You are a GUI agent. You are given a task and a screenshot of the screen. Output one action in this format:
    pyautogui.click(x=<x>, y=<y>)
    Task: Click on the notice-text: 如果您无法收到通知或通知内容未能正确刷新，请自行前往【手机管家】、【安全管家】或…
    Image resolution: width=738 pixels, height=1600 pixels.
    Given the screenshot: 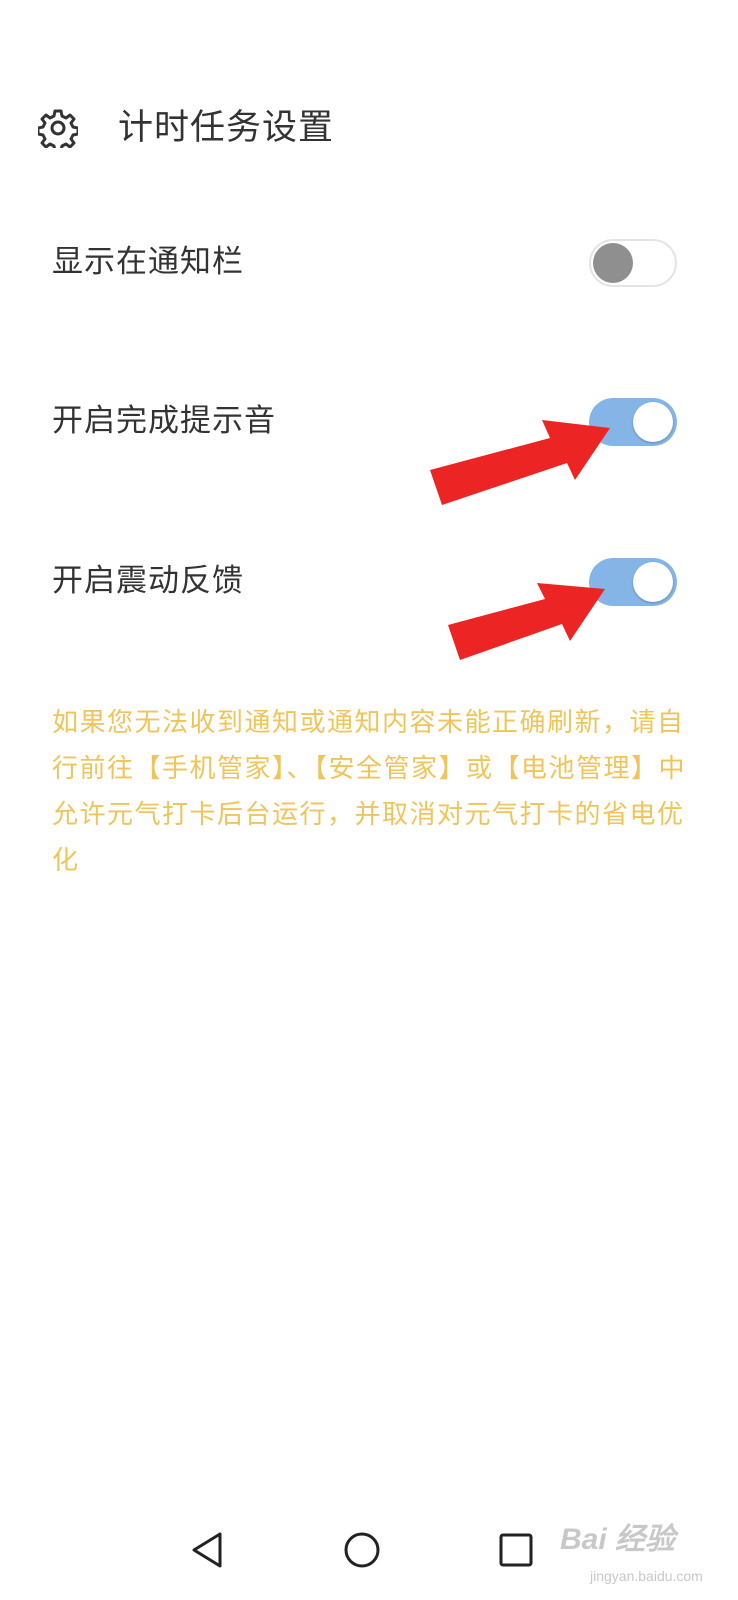 What is the action you would take?
    pyautogui.click(x=369, y=792)
    